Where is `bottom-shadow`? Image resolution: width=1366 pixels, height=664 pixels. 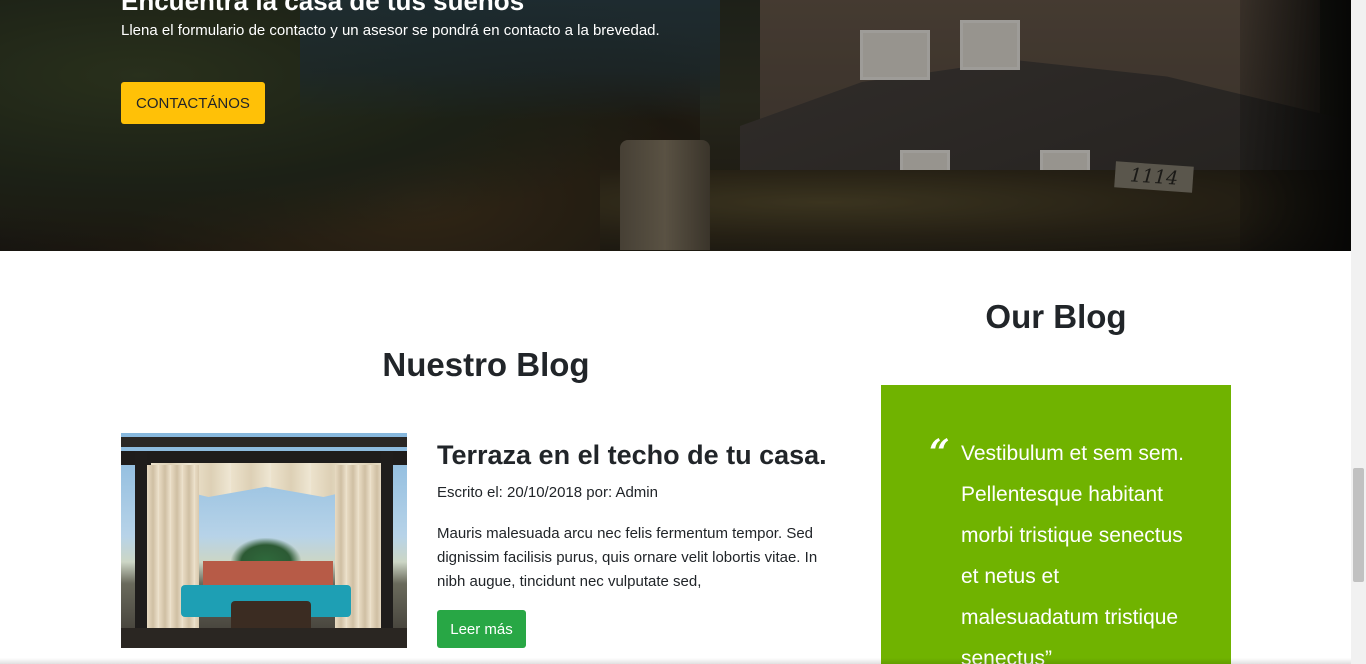 bottom-shadow is located at coordinates (675, 661).